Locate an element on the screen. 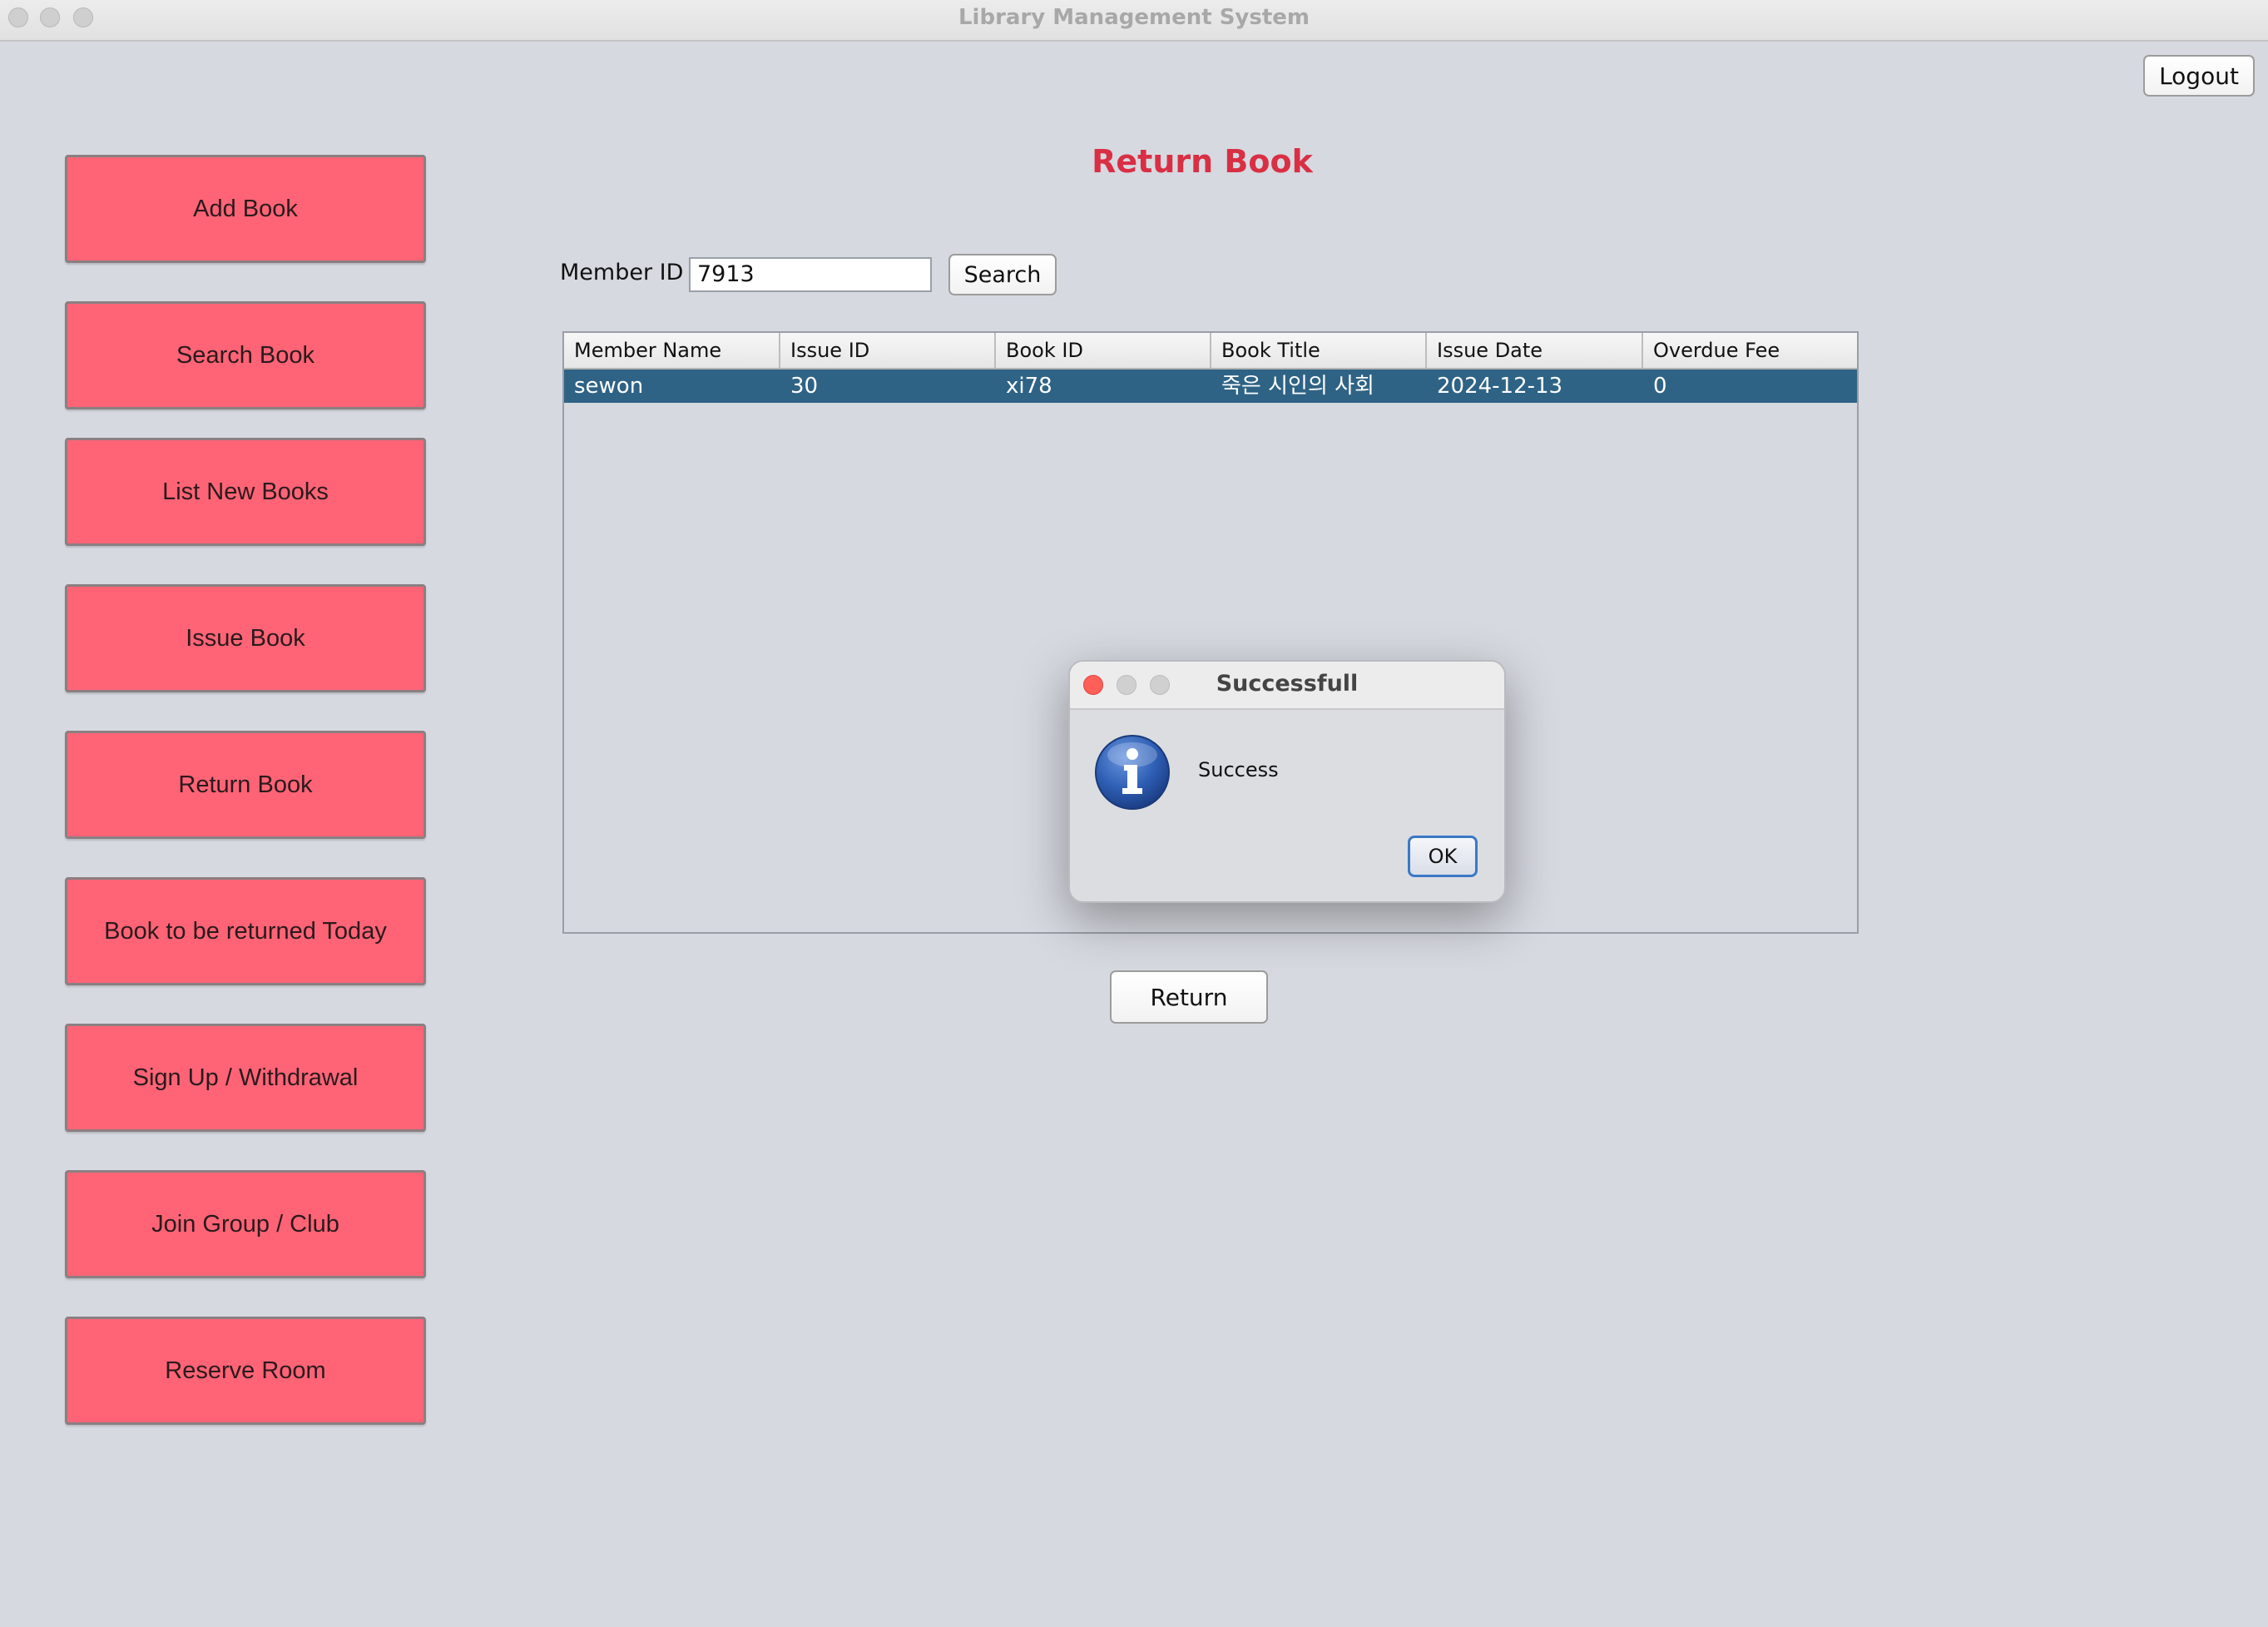 The image size is (2268, 1627). dialog-message: Success is located at coordinates (1238, 769).